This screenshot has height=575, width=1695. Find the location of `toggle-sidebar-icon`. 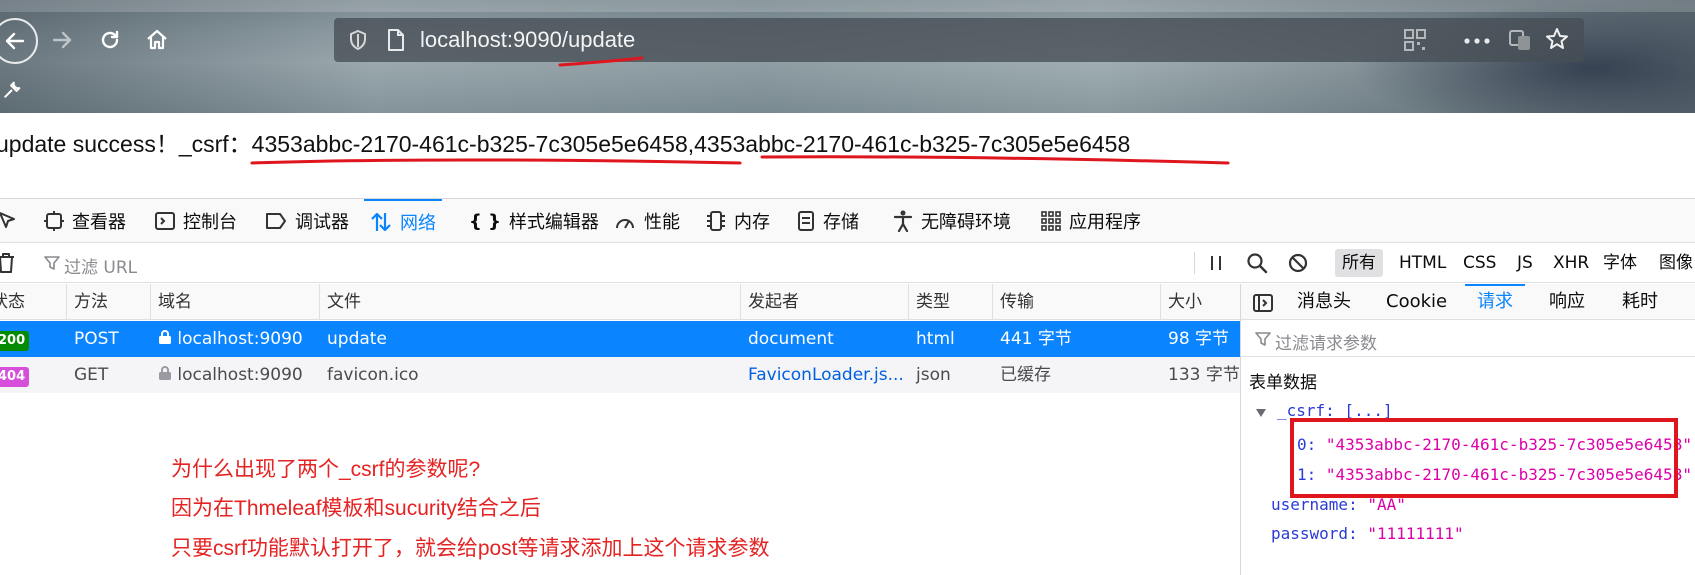

toggle-sidebar-icon is located at coordinates (1263, 303).